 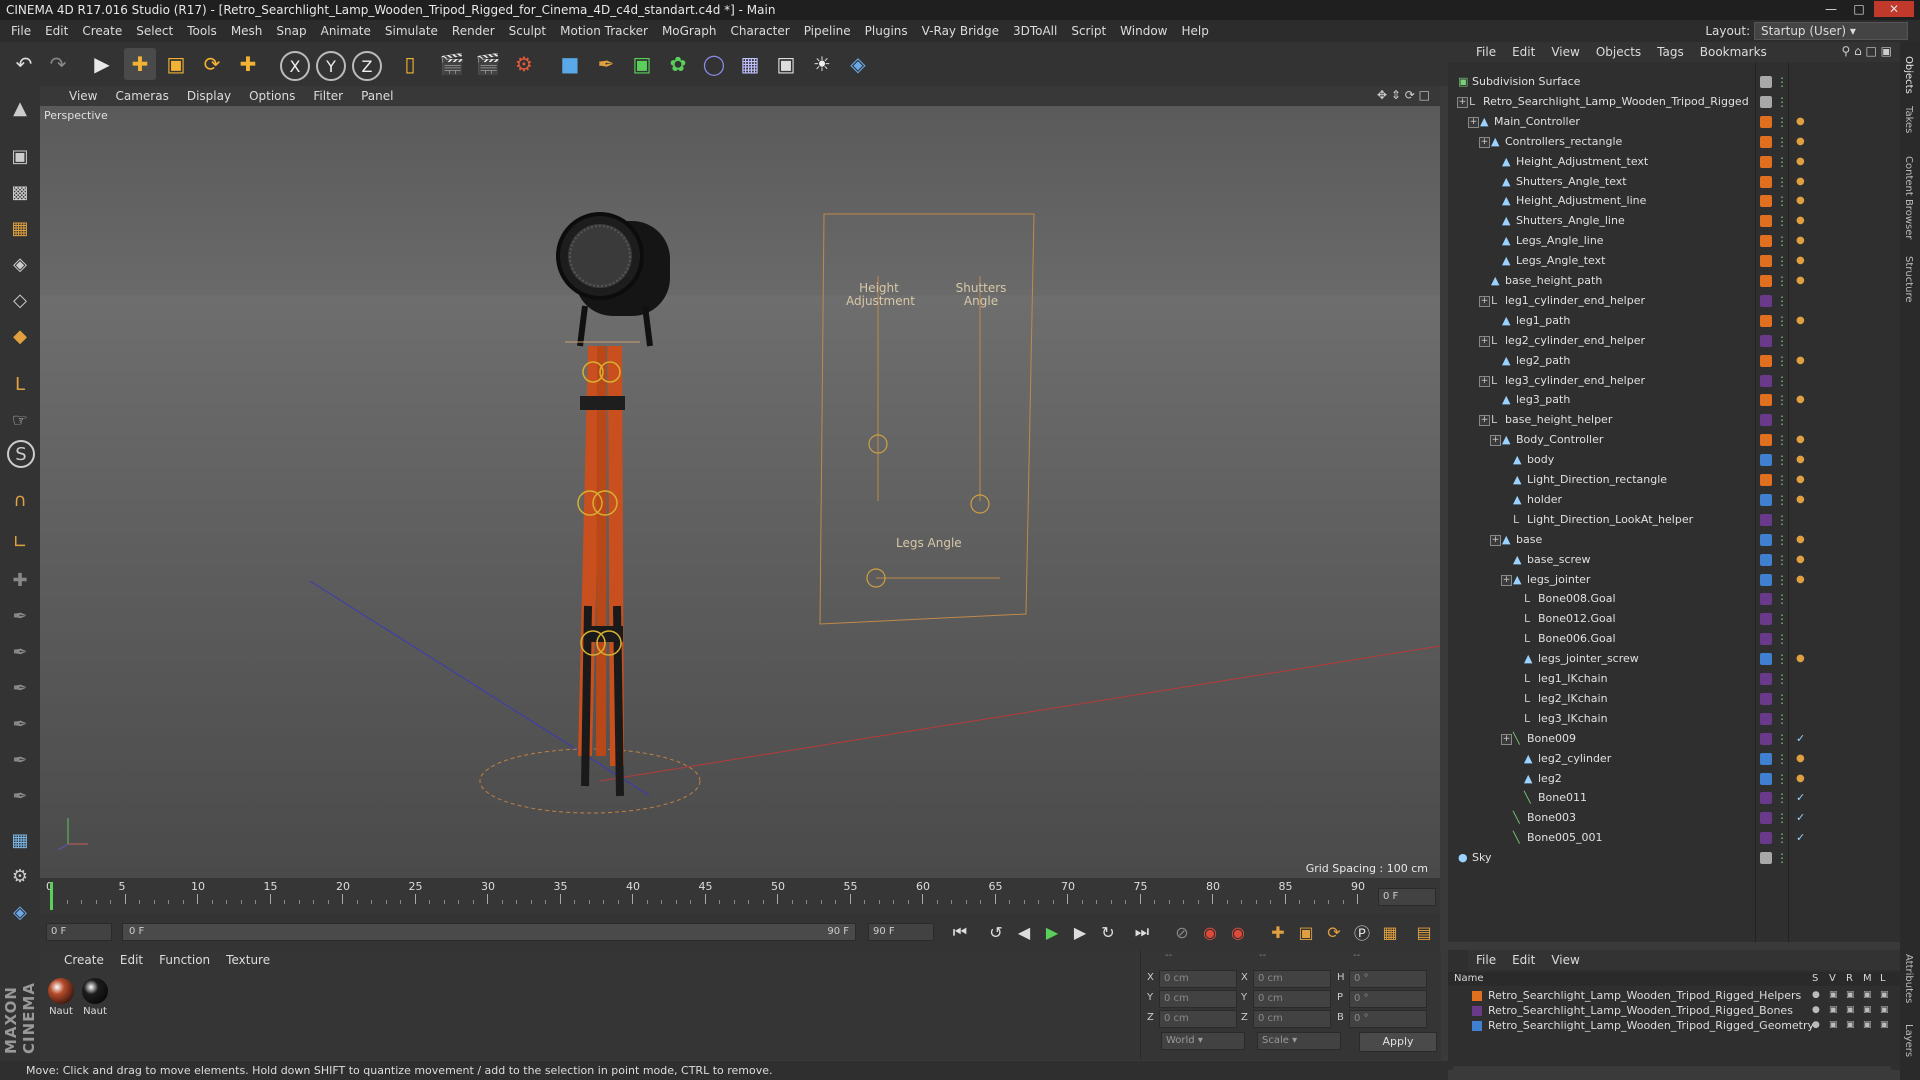 I want to click on manager-icon: ▣, so click(x=1867, y=995).